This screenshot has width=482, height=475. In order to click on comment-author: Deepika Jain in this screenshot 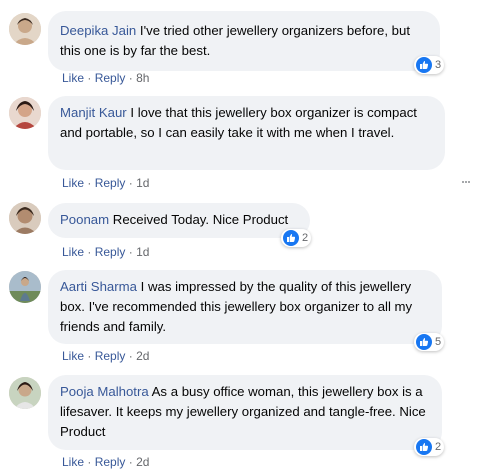, I will do `click(98, 30)`.